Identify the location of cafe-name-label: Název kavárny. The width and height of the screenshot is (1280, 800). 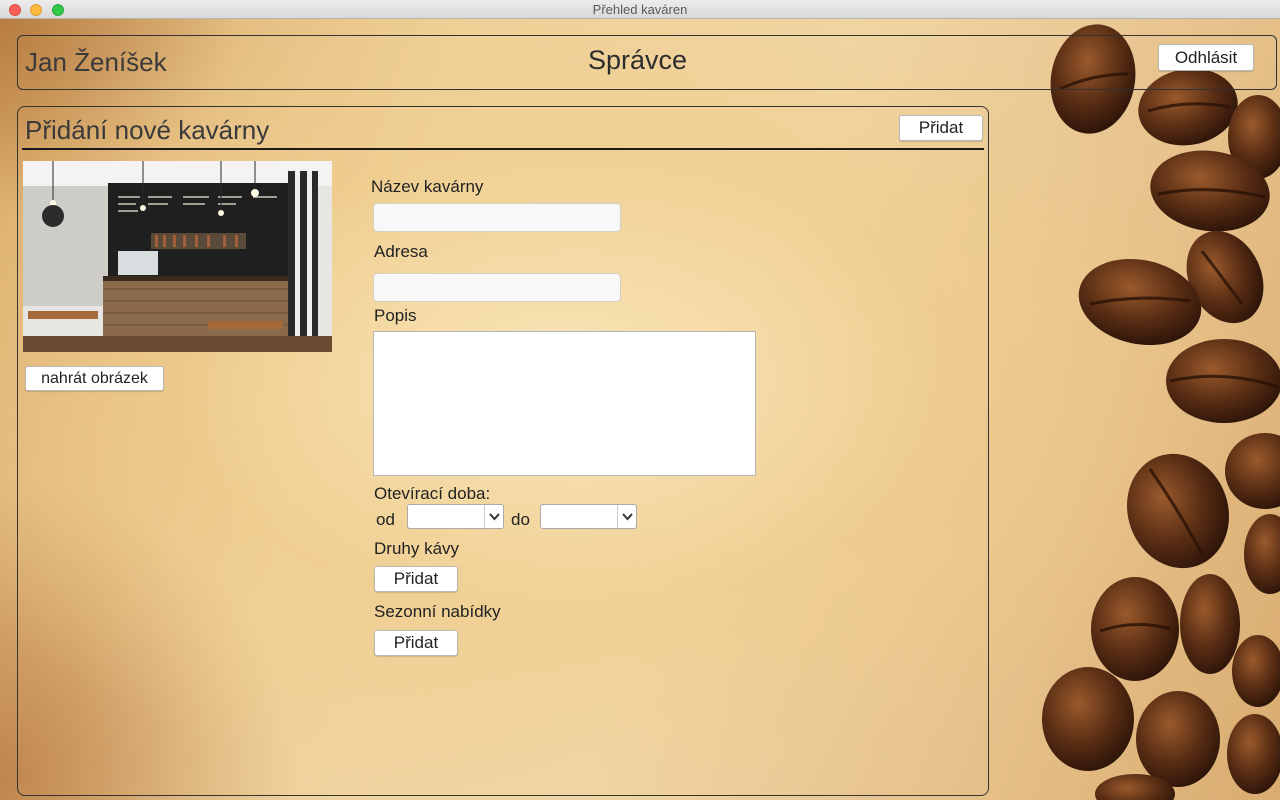
(427, 186).